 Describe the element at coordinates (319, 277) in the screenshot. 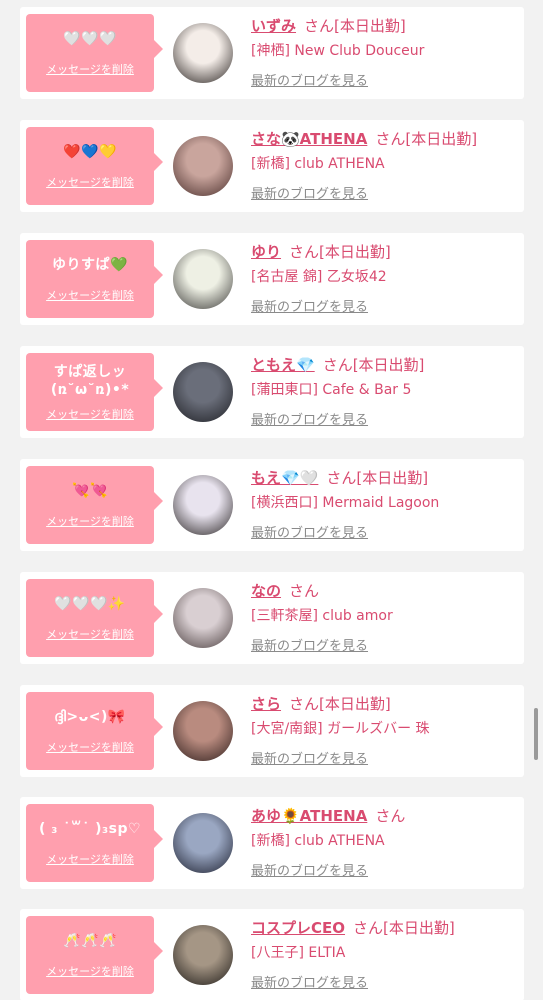

I see `shop-name: [名古屋 錦] 乙女坂42` at that location.